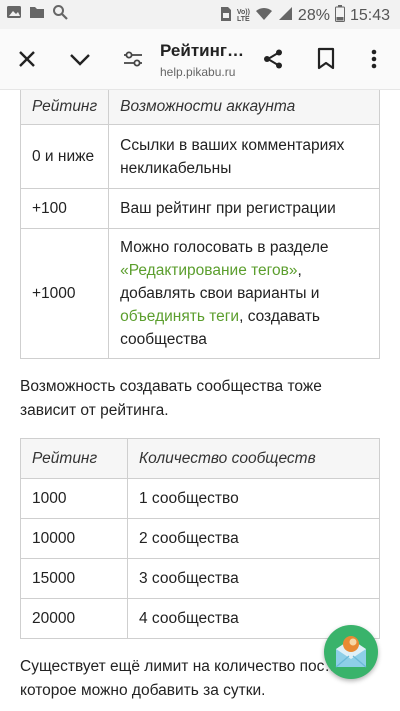  Describe the element at coordinates (64, 293) in the screenshot. I see `cell-rating: +1000` at that location.